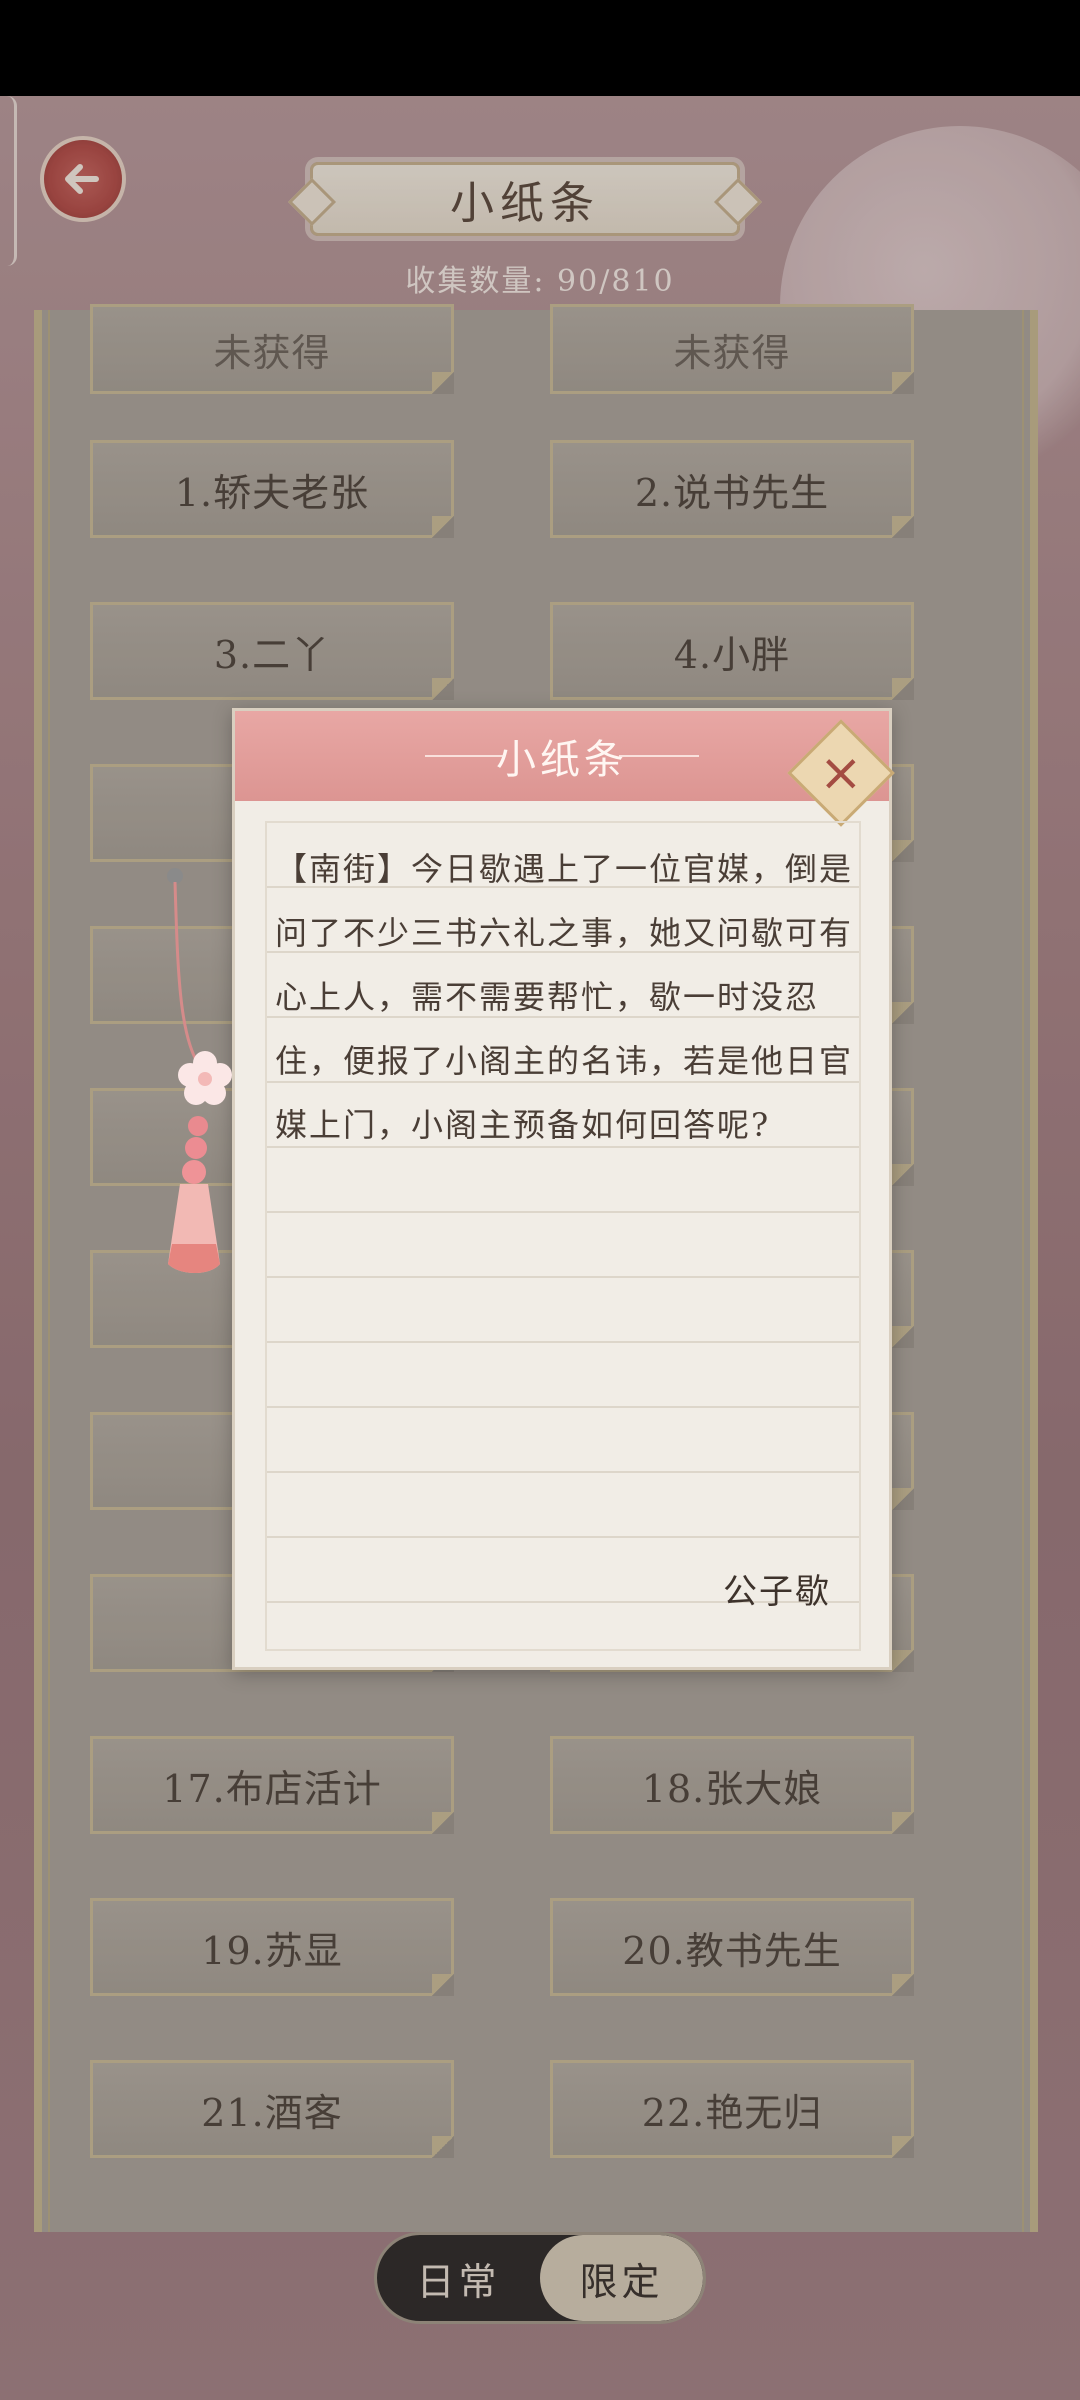 The image size is (1080, 2400). What do you see at coordinates (659, 756) in the screenshot?
I see `header-flourish-right` at bounding box center [659, 756].